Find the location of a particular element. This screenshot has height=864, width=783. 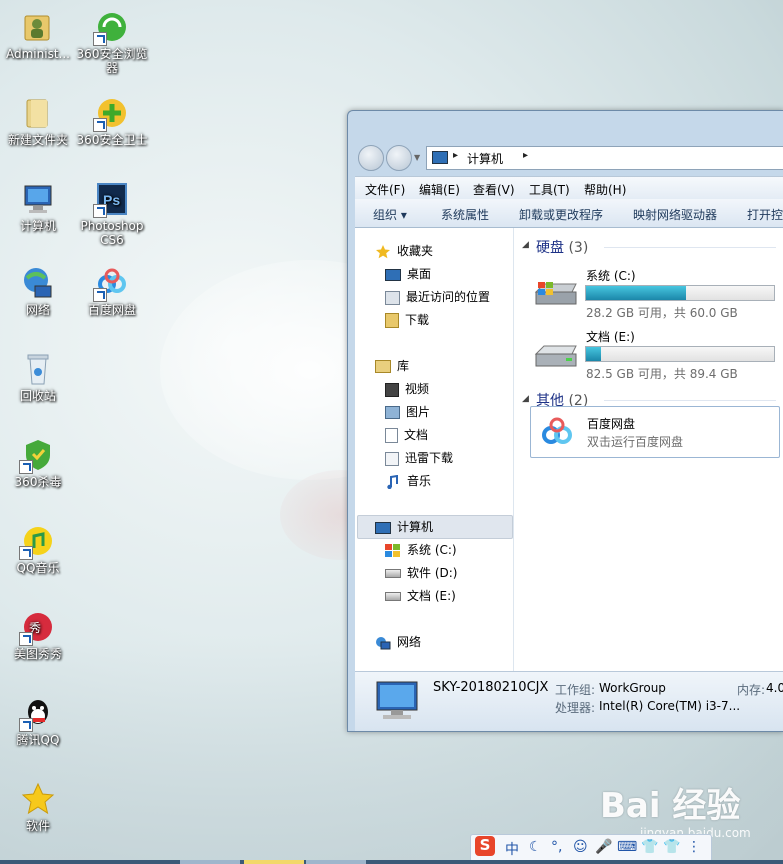

qq-icon is located at coordinates (37, 714).